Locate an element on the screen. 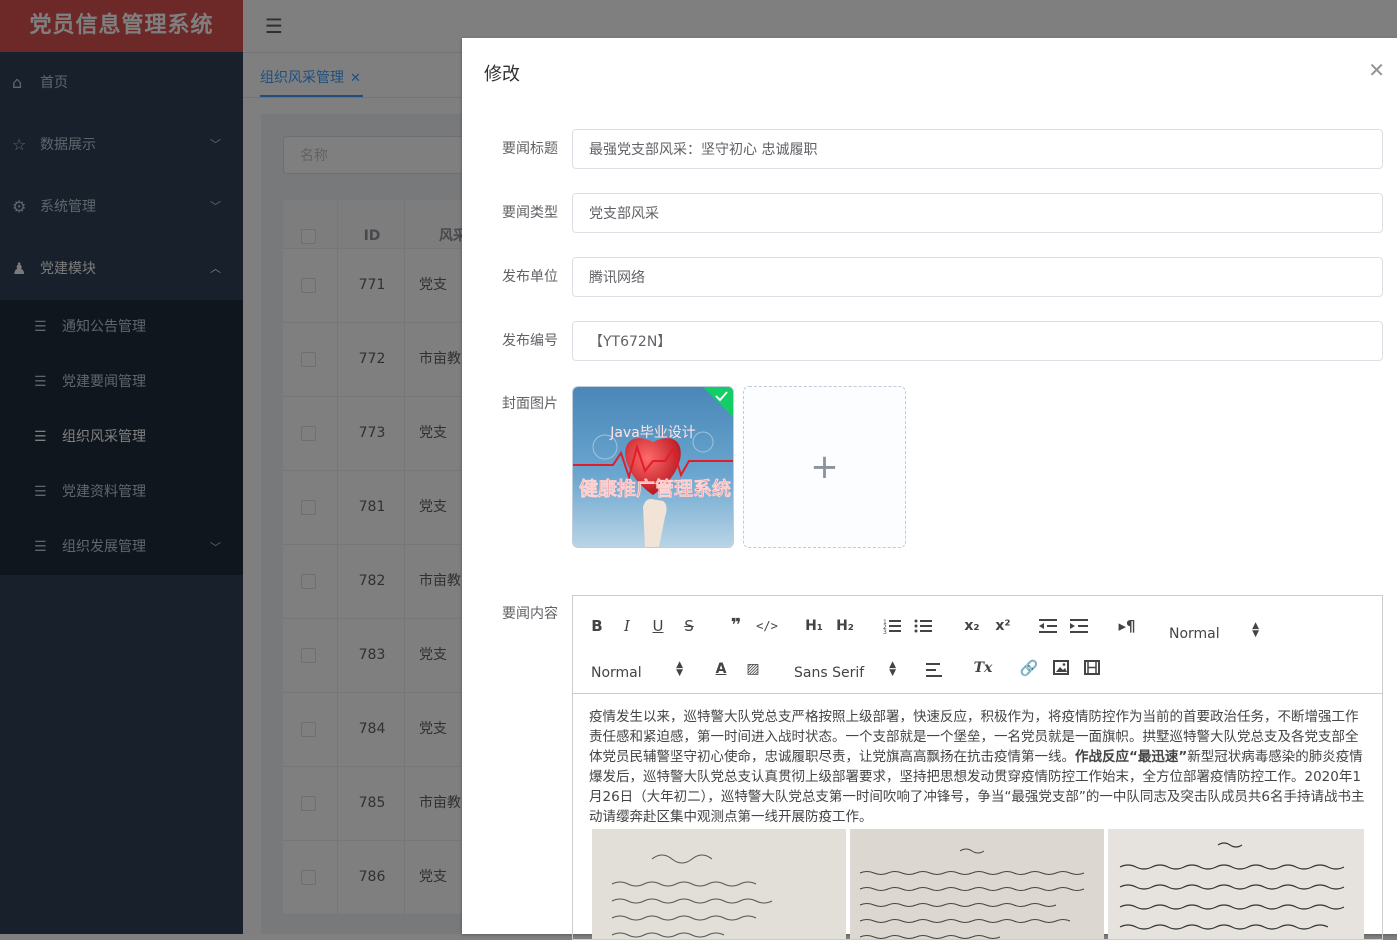 This screenshot has height=940, width=1397. superscript-button: x² is located at coordinates (1003, 626).